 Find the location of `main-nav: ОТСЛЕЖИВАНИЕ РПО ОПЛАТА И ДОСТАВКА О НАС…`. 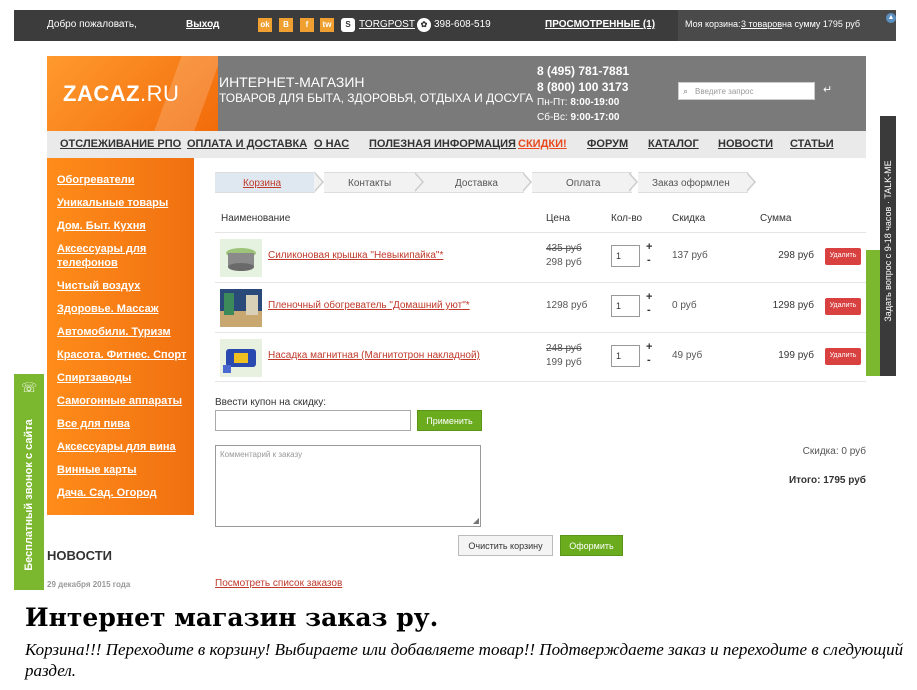

main-nav: ОТСЛЕЖИВАНИЕ РПО ОПЛАТА И ДОСТАВКА О НАС… is located at coordinates (456, 144).